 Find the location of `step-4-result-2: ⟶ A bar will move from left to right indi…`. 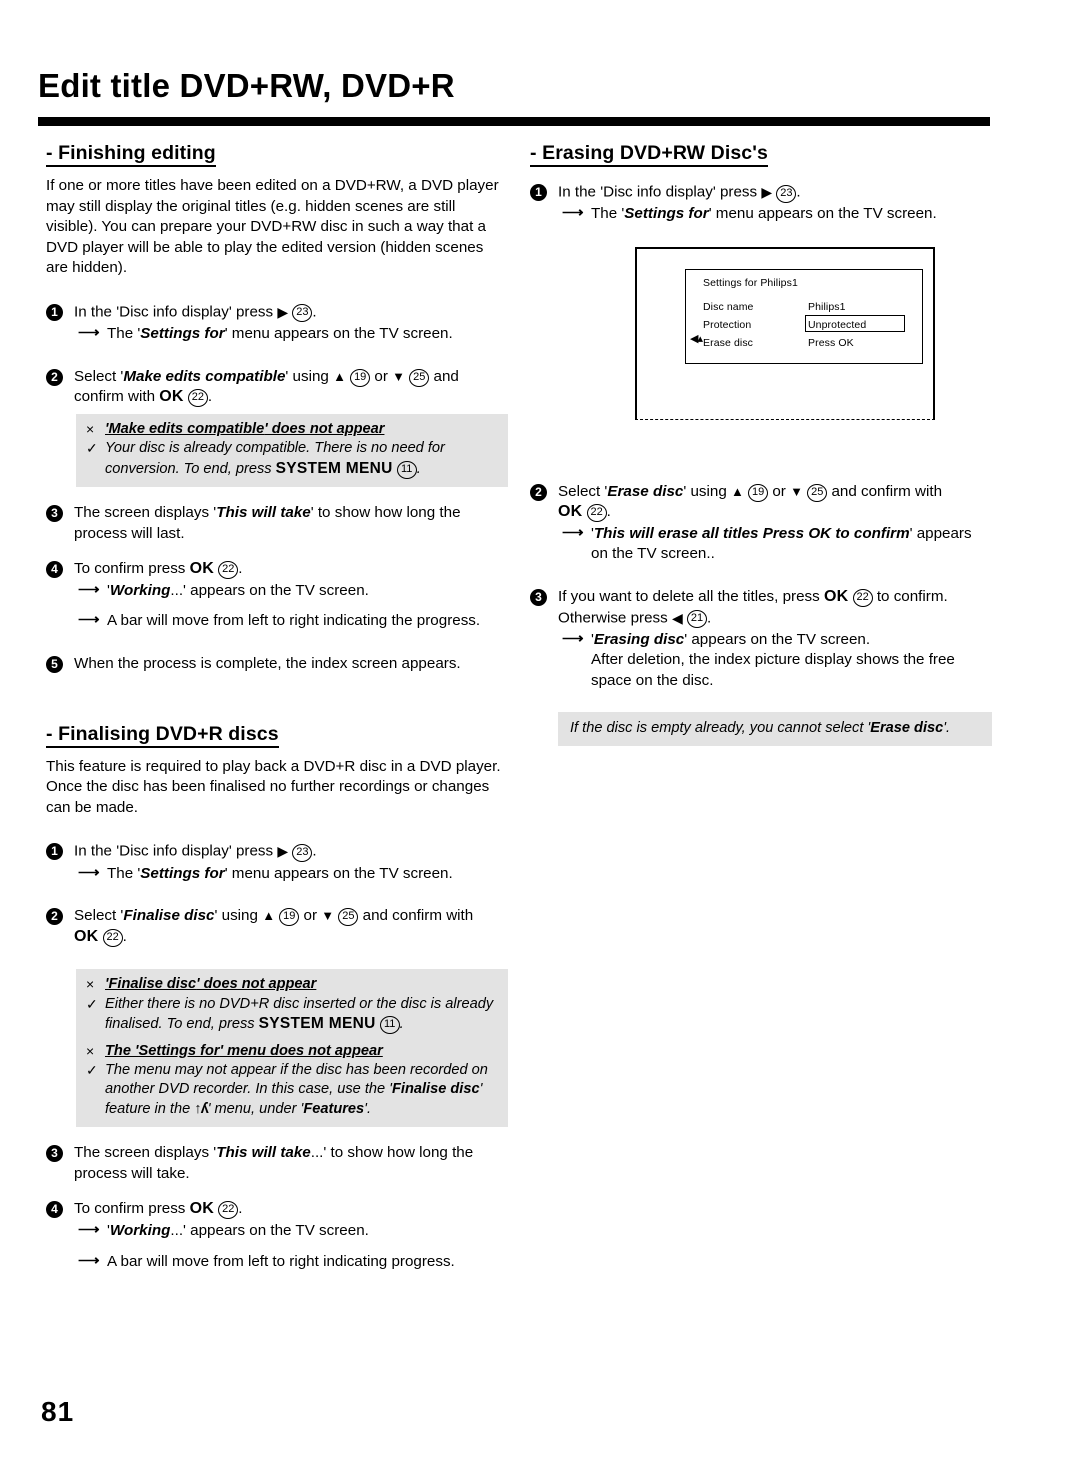

step-4-result-2: ⟶ A bar will move from left to right indi… is located at coordinates (291, 1262).